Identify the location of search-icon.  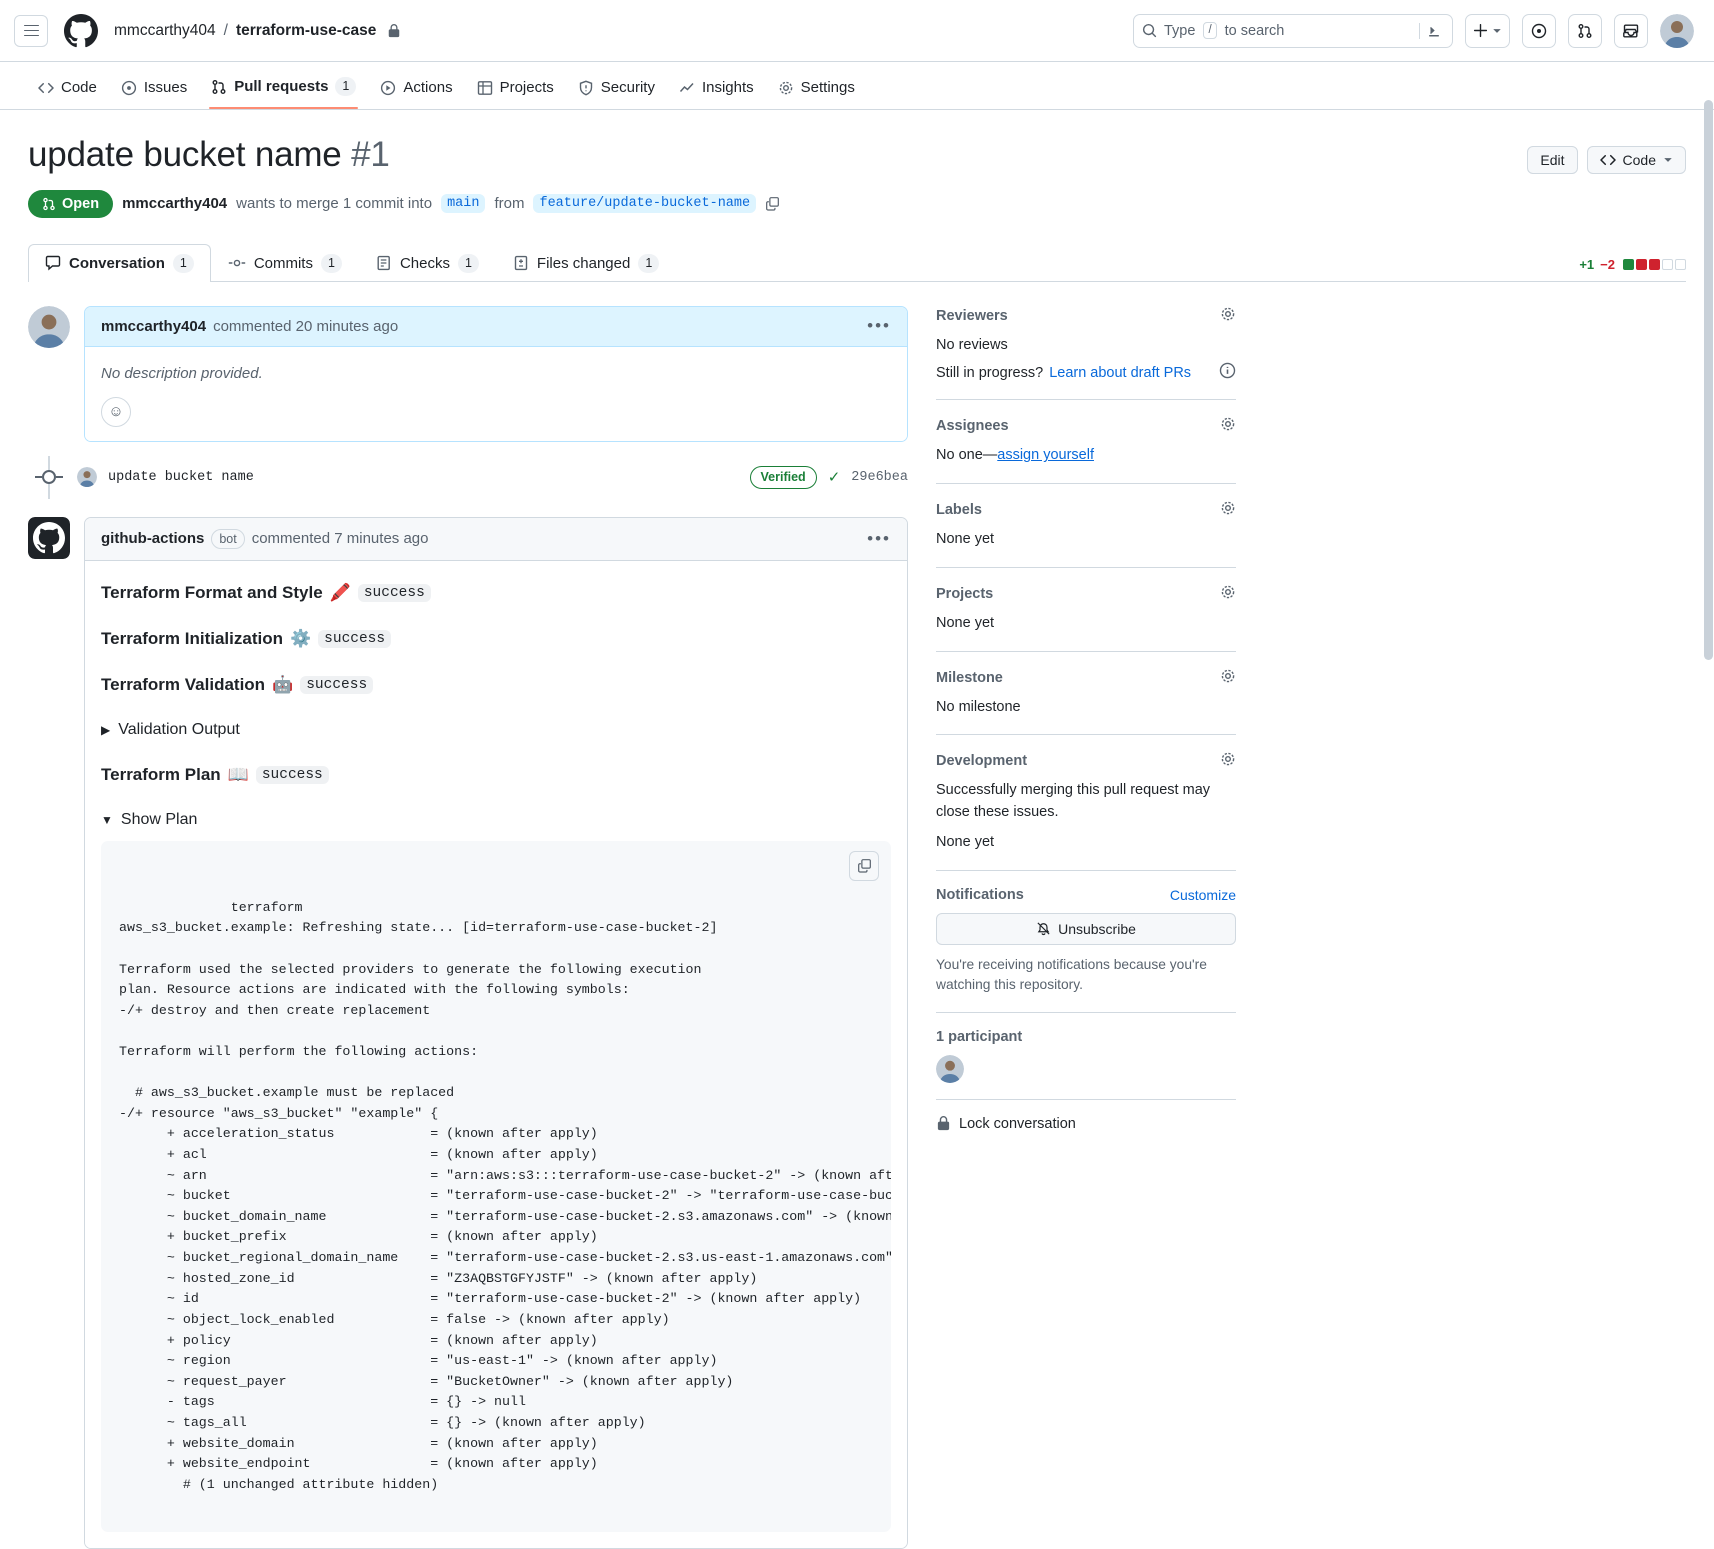
(1149, 30).